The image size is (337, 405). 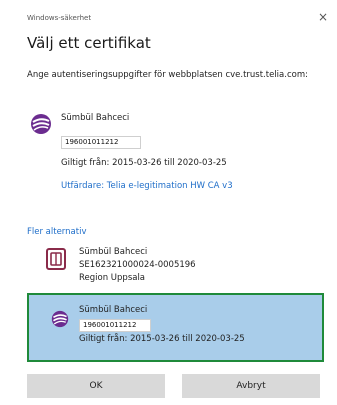 What do you see at coordinates (147, 186) in the screenshot?
I see `certificate-issuer: Utfärdare: Telia e-legitimation HW CA v3` at bounding box center [147, 186].